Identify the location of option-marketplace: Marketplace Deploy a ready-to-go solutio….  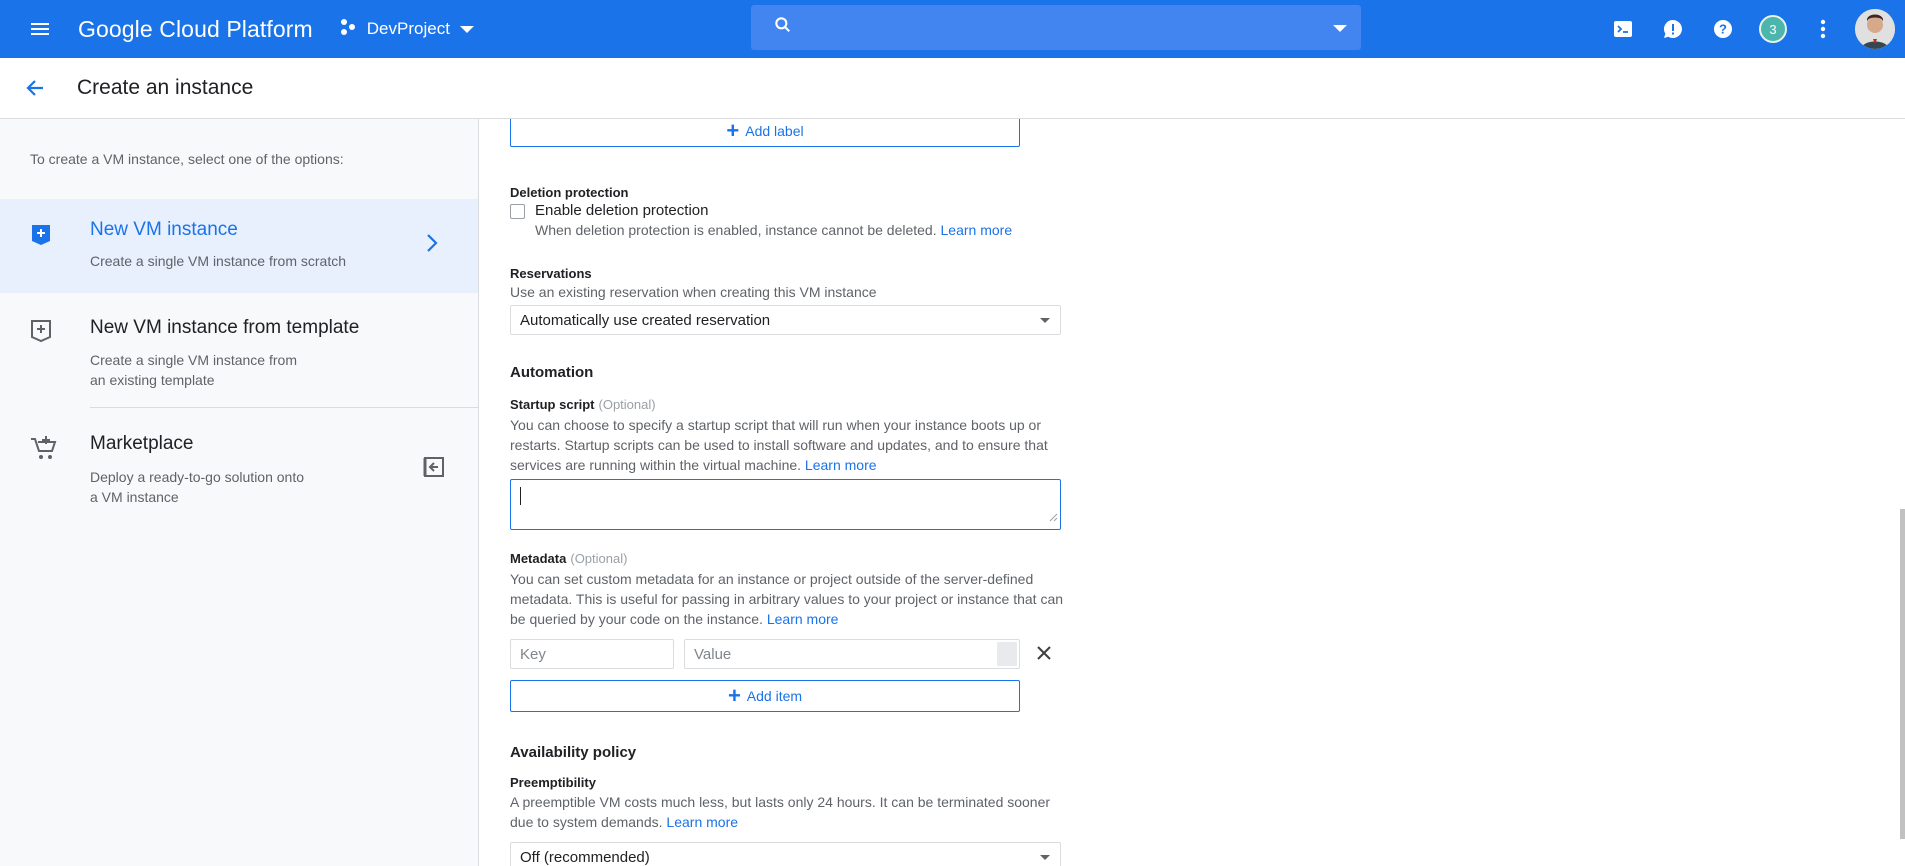
(239, 464).